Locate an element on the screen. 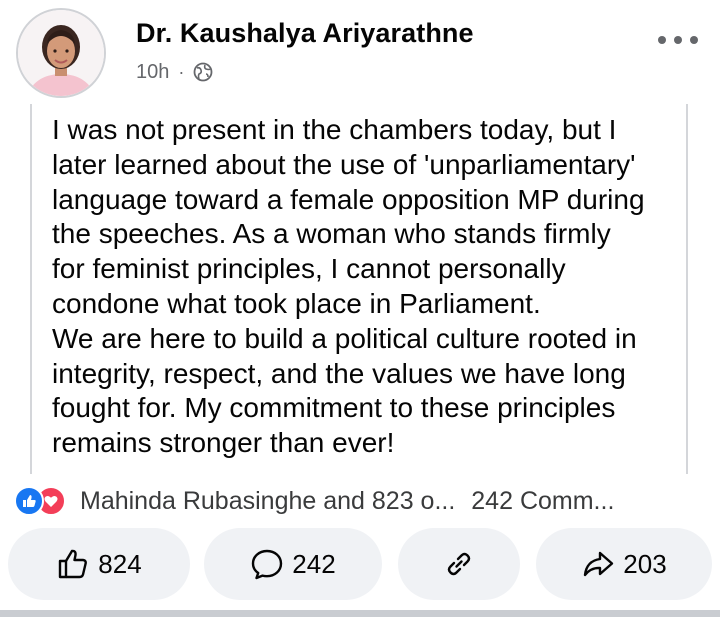 The width and height of the screenshot is (720, 617). more-options-icon is located at coordinates (678, 40).